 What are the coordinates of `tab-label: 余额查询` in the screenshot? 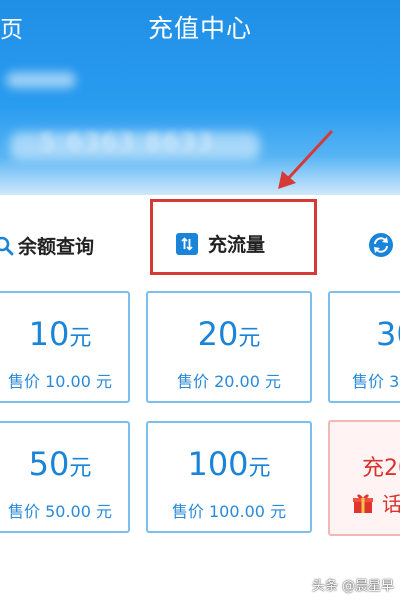 It's located at (56, 247).